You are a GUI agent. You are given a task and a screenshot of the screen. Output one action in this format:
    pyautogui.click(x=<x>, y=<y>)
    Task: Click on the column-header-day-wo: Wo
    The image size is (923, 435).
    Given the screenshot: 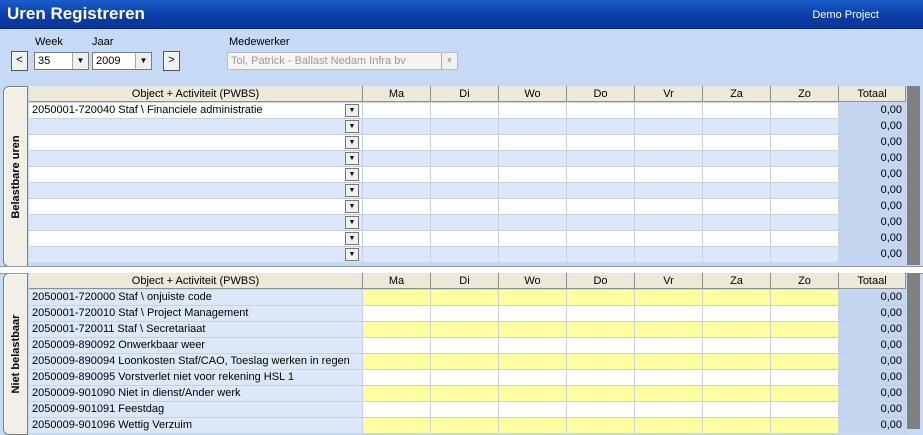 What is the action you would take?
    pyautogui.click(x=533, y=94)
    